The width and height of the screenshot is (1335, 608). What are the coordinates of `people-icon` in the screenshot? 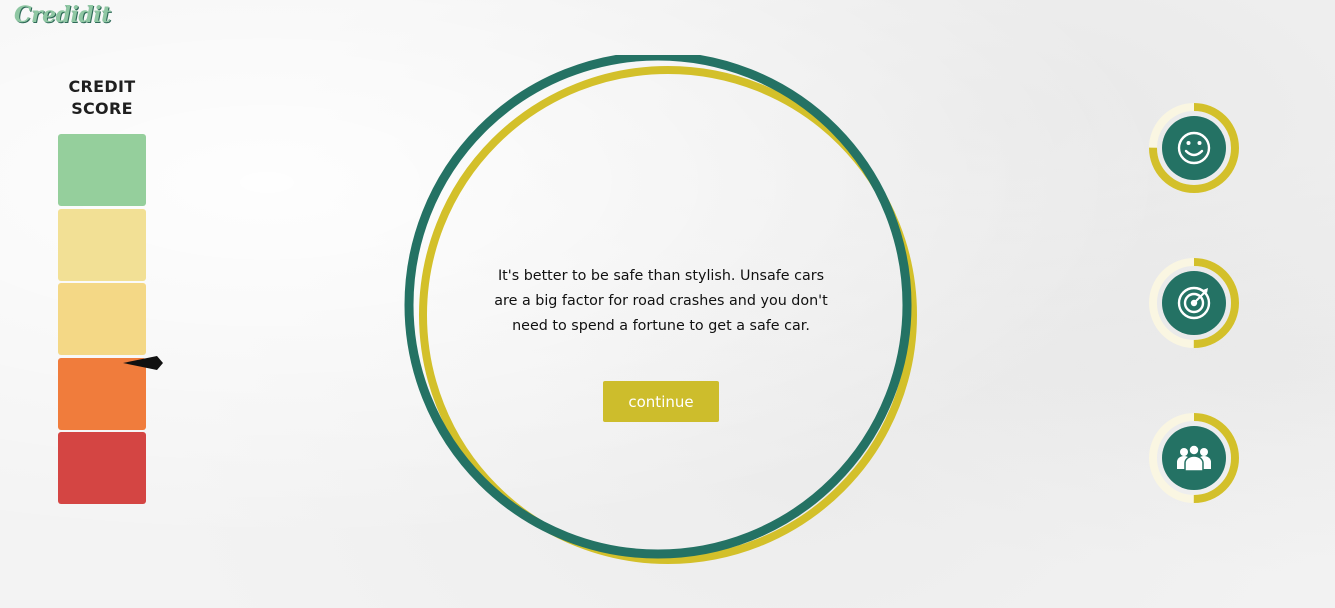 It's located at (1194, 458).